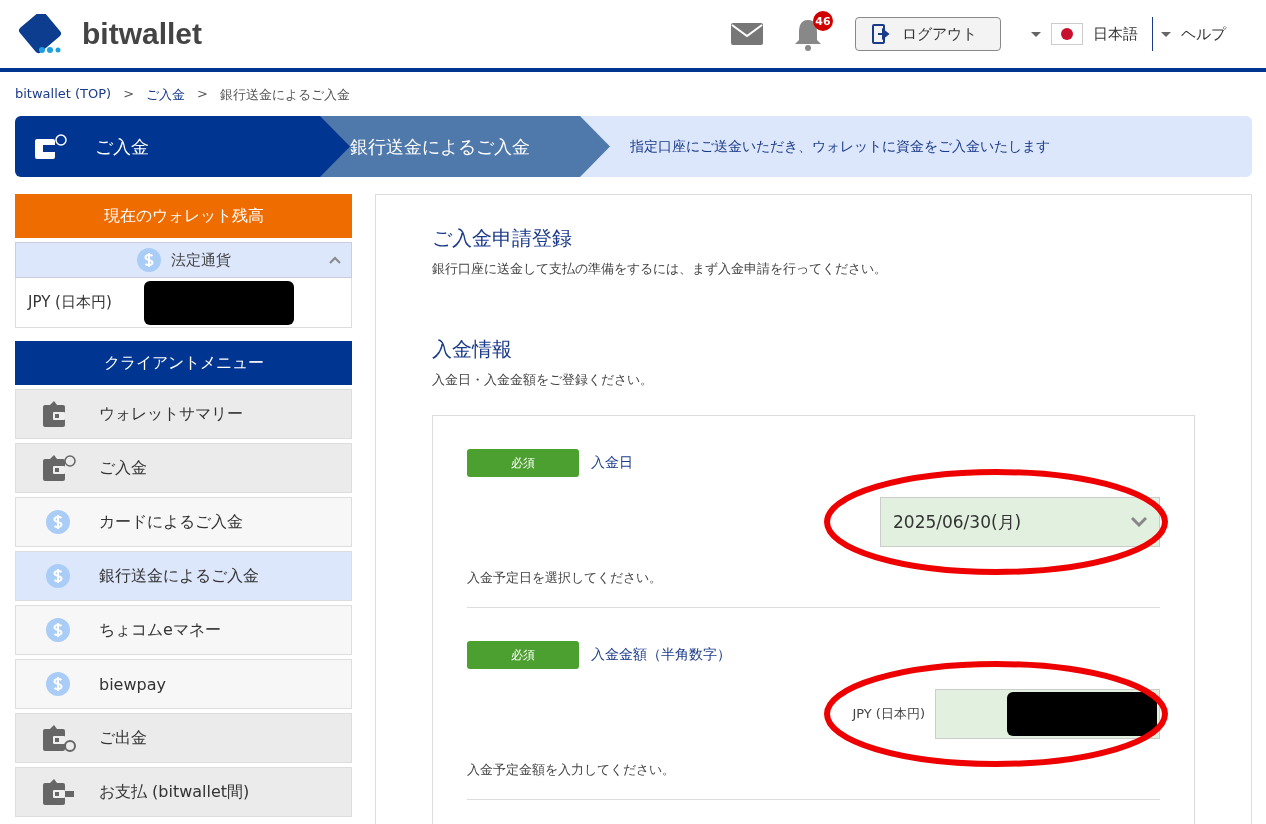 This screenshot has height=824, width=1266. Describe the element at coordinates (840, 146) in the screenshot. I see `step-description: 指定口座にご送金いただき、ウォレットに資金をご入金いたします` at that location.